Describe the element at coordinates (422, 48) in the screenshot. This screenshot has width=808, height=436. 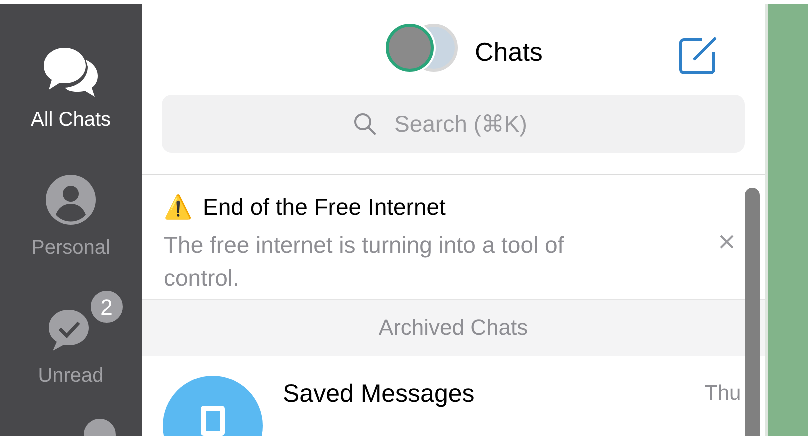
I see `account-avatars-drawing` at that location.